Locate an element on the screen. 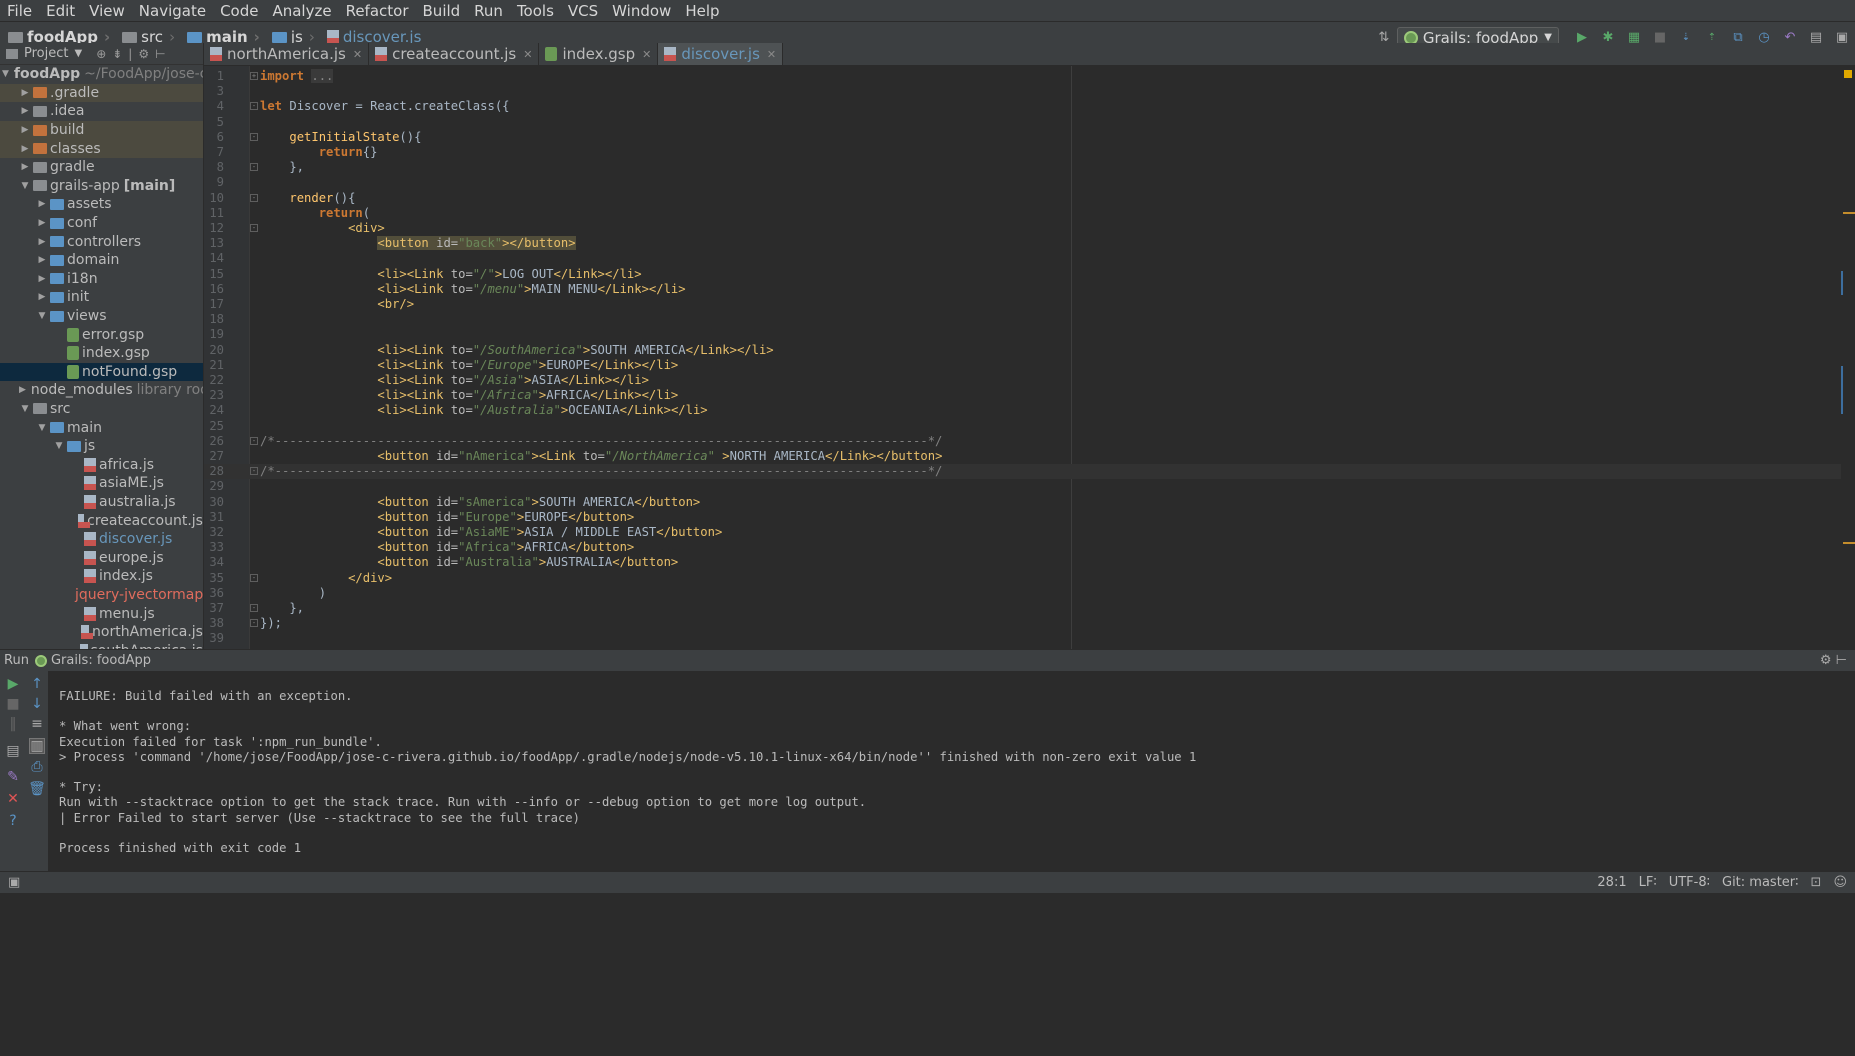 This screenshot has width=1855, height=1056. tree-item: europe.js is located at coordinates (101, 557).